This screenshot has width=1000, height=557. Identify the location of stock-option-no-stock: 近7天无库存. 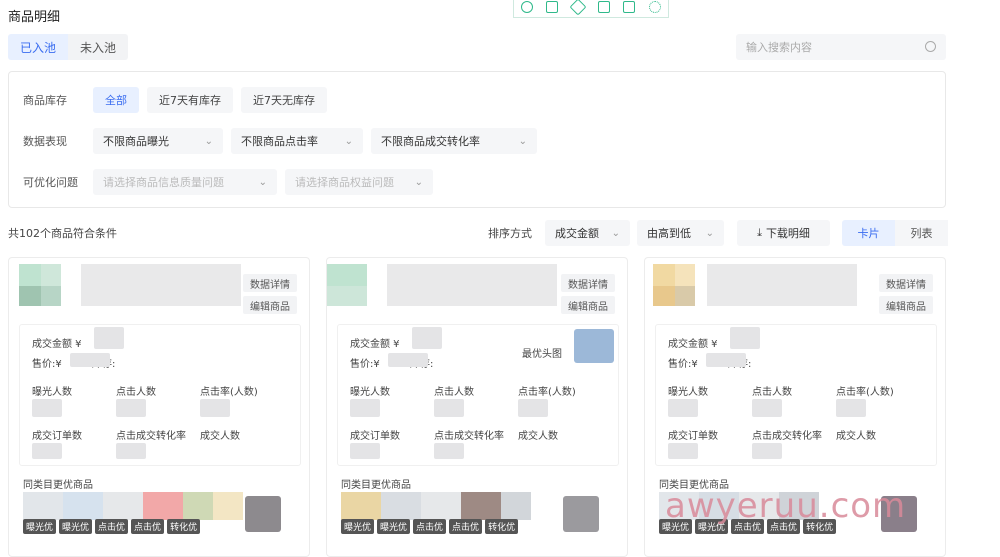
(284, 100).